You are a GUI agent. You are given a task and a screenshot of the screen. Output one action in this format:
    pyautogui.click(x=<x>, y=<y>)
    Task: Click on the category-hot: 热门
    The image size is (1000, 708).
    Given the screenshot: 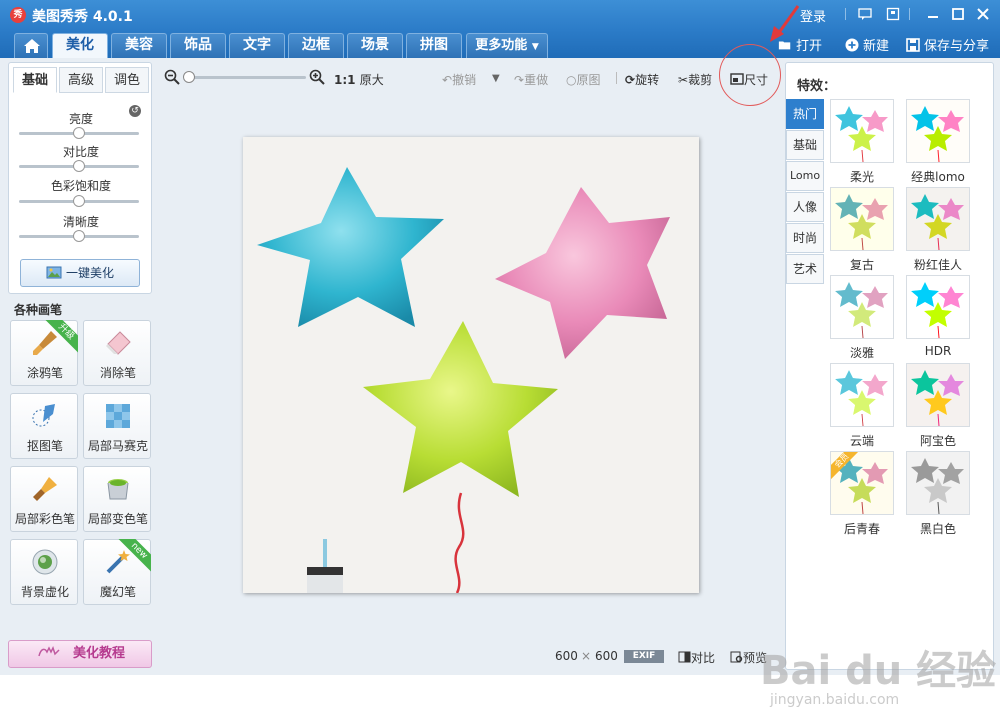 What is the action you would take?
    pyautogui.click(x=805, y=114)
    